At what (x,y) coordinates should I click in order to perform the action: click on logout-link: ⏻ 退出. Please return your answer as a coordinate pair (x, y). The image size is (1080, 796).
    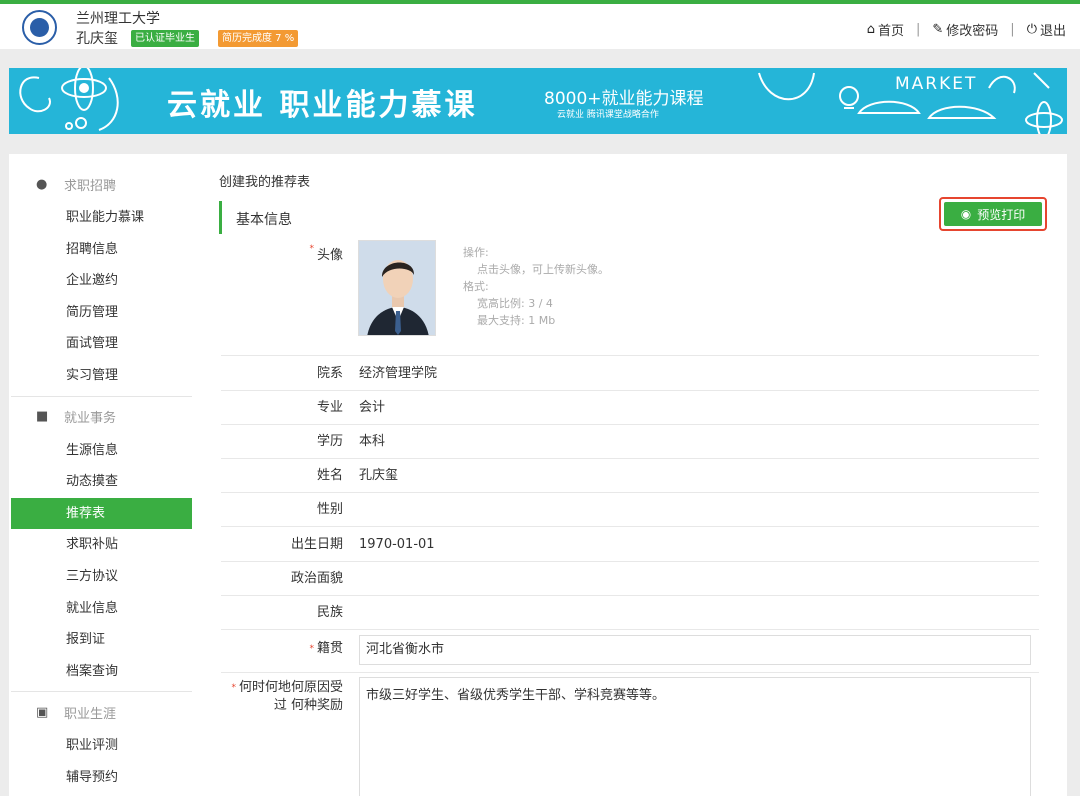
    Looking at the image, I should click on (1046, 29).